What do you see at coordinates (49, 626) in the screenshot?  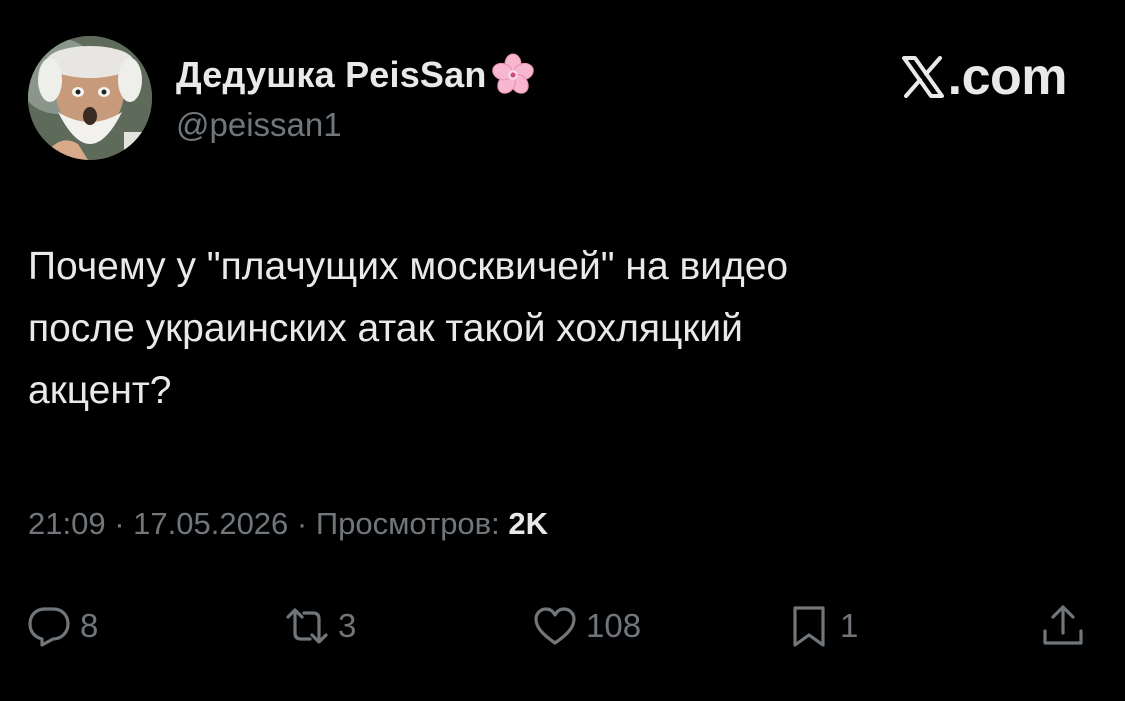 I see `reply-icon` at bounding box center [49, 626].